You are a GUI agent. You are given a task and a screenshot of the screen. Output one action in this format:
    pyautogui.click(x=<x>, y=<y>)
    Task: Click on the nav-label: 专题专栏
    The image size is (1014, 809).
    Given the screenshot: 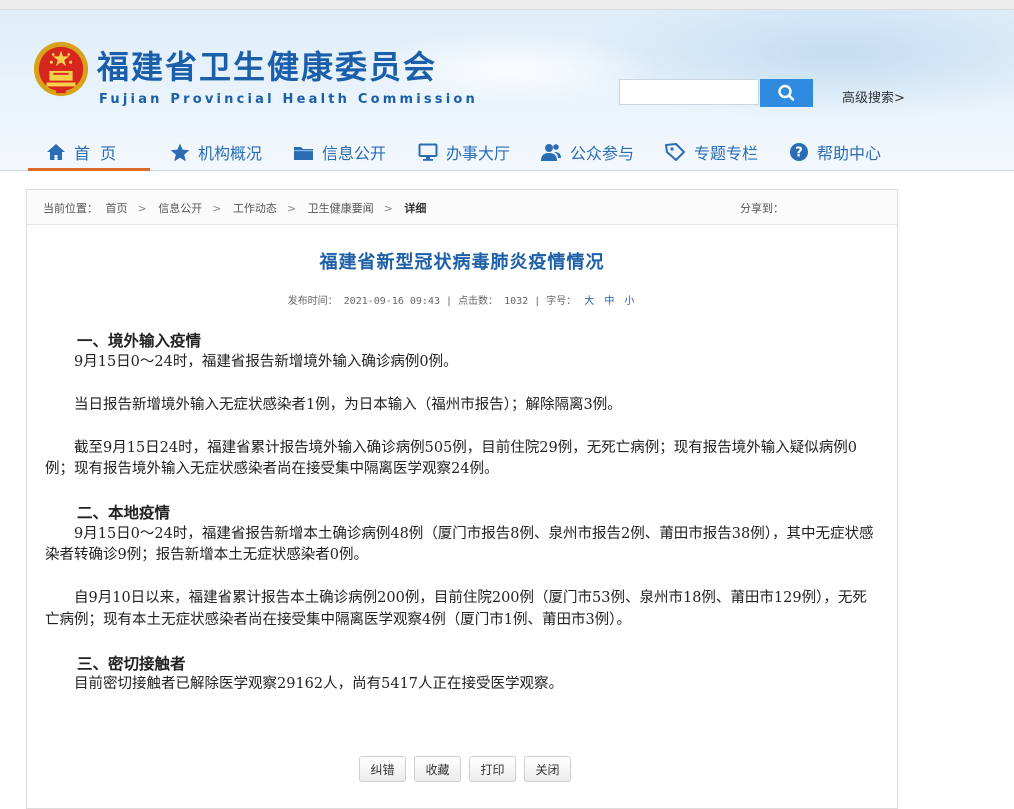 What is the action you would take?
    pyautogui.click(x=726, y=153)
    